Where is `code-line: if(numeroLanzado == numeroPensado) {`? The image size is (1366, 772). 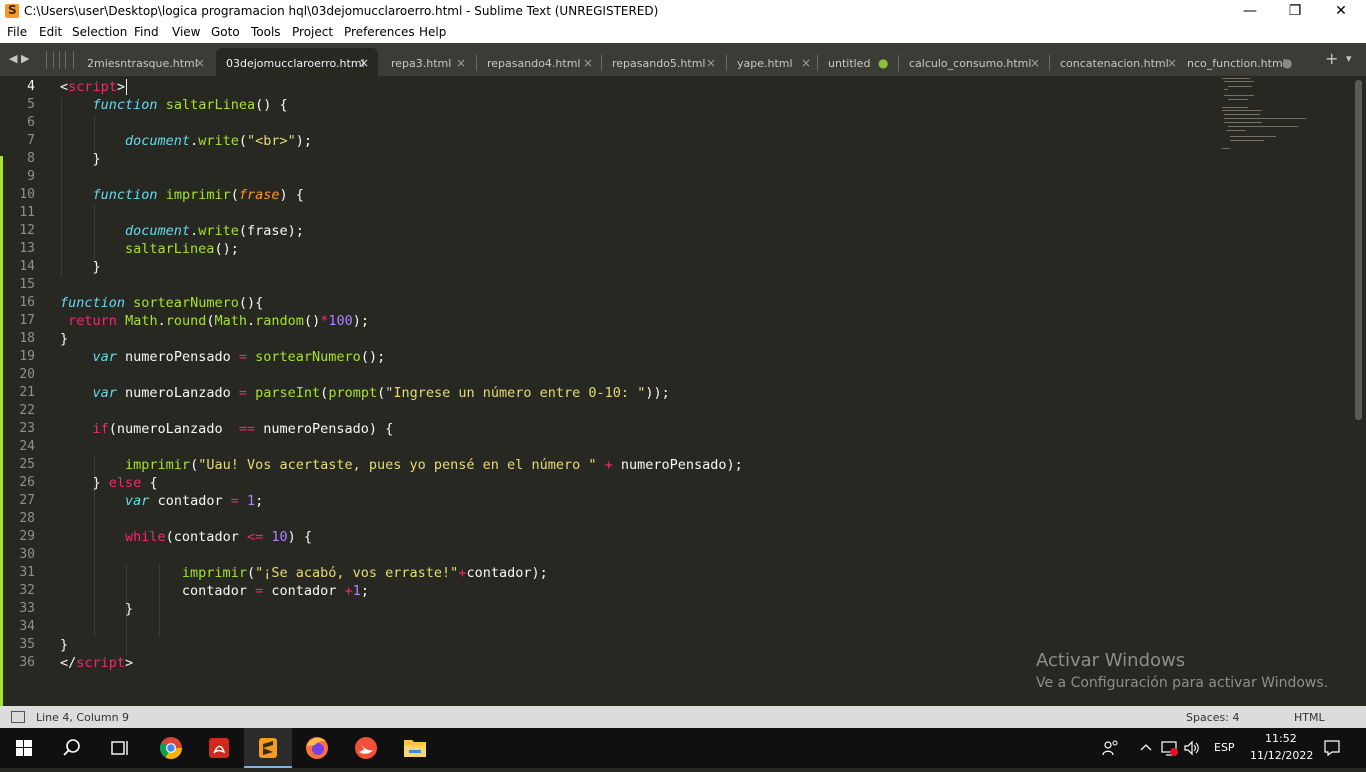 code-line: if(numeroLanzado == numeroPensado) { is located at coordinates (243, 429).